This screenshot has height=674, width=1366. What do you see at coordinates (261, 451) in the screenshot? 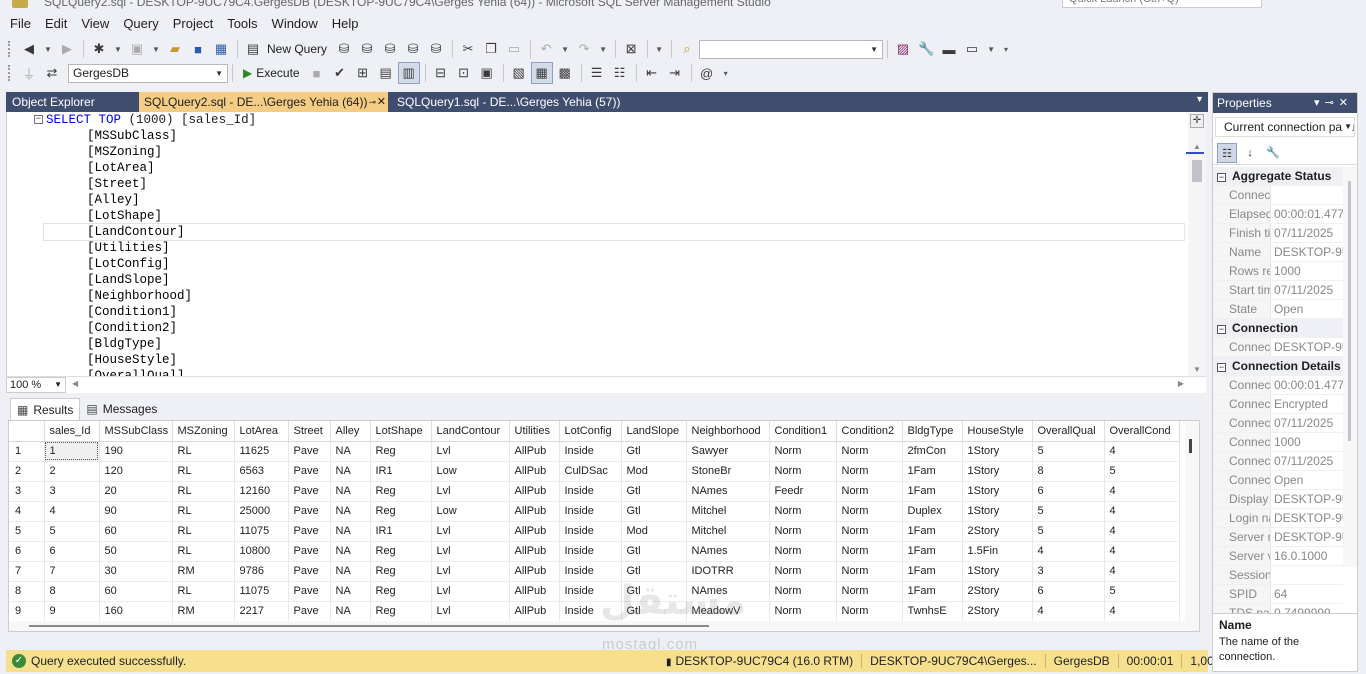
I see `table-cell: 11625` at bounding box center [261, 451].